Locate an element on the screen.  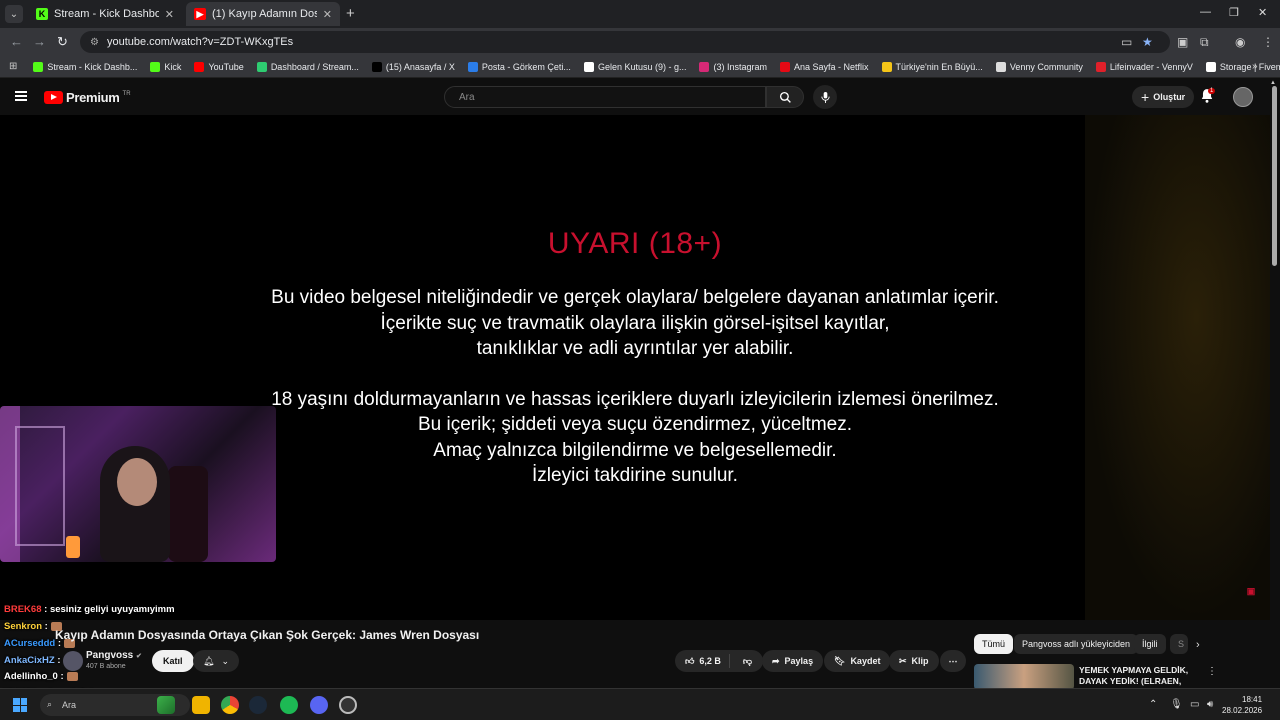
tab-kick-dashboard: K Stream - Kick Dashboard ✕ is located at coordinates (105, 14).